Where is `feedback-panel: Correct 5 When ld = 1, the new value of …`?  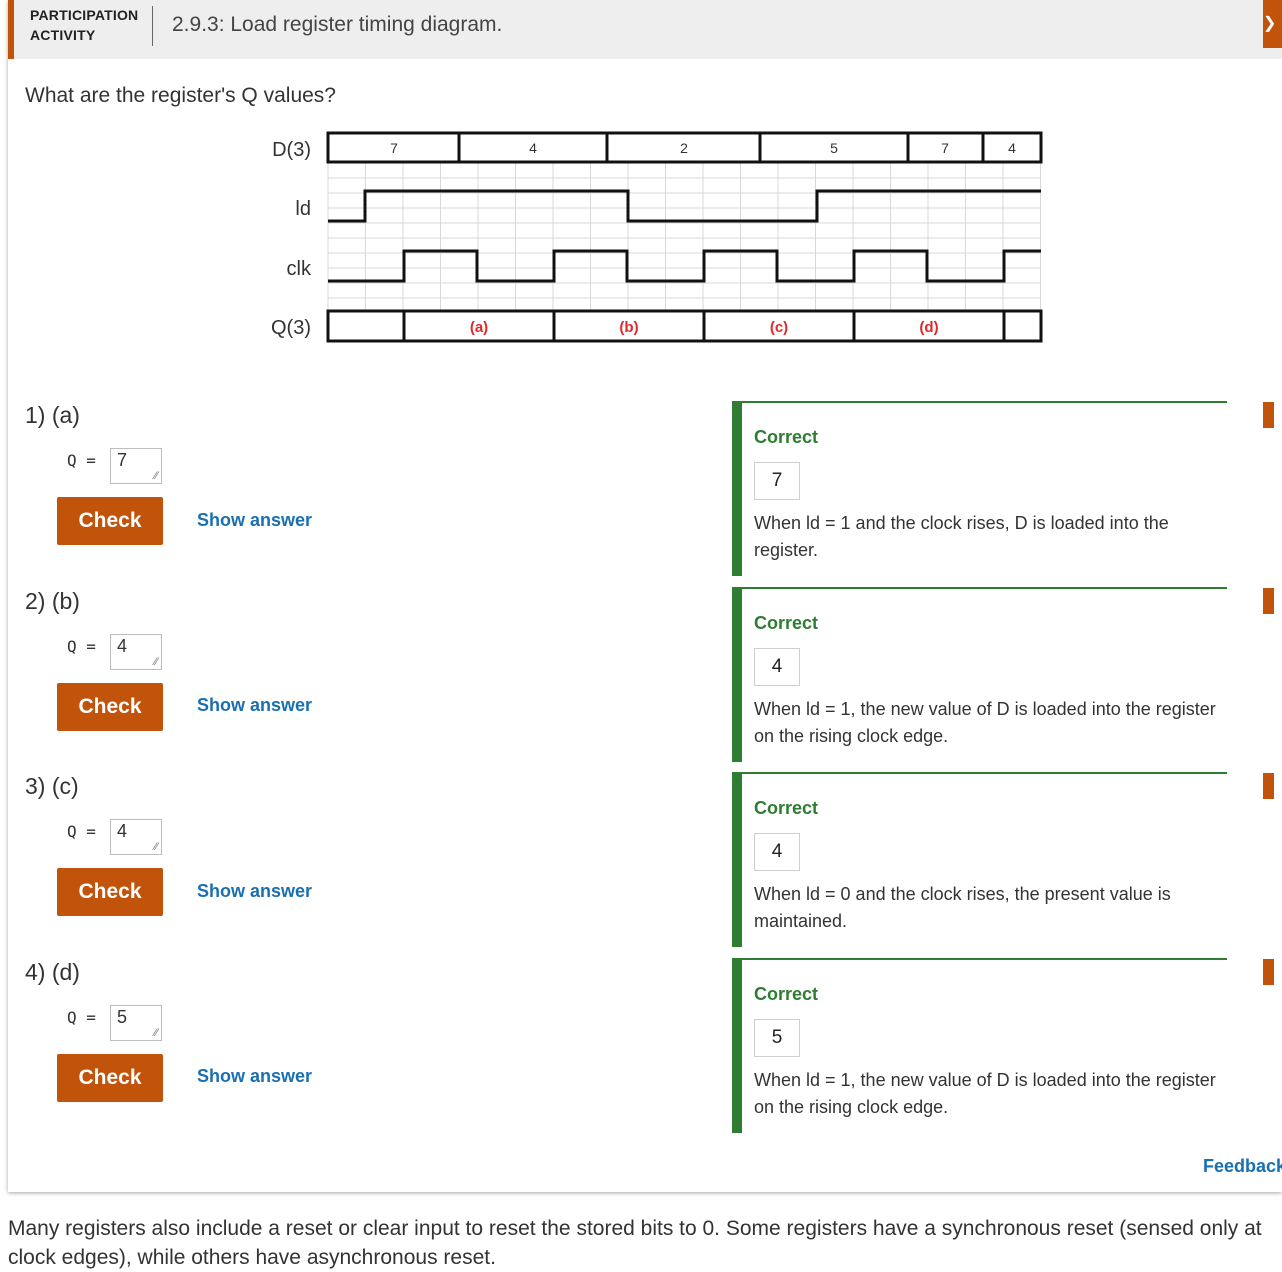 feedback-panel: Correct 5 When ld = 1, the new value of … is located at coordinates (979, 1045).